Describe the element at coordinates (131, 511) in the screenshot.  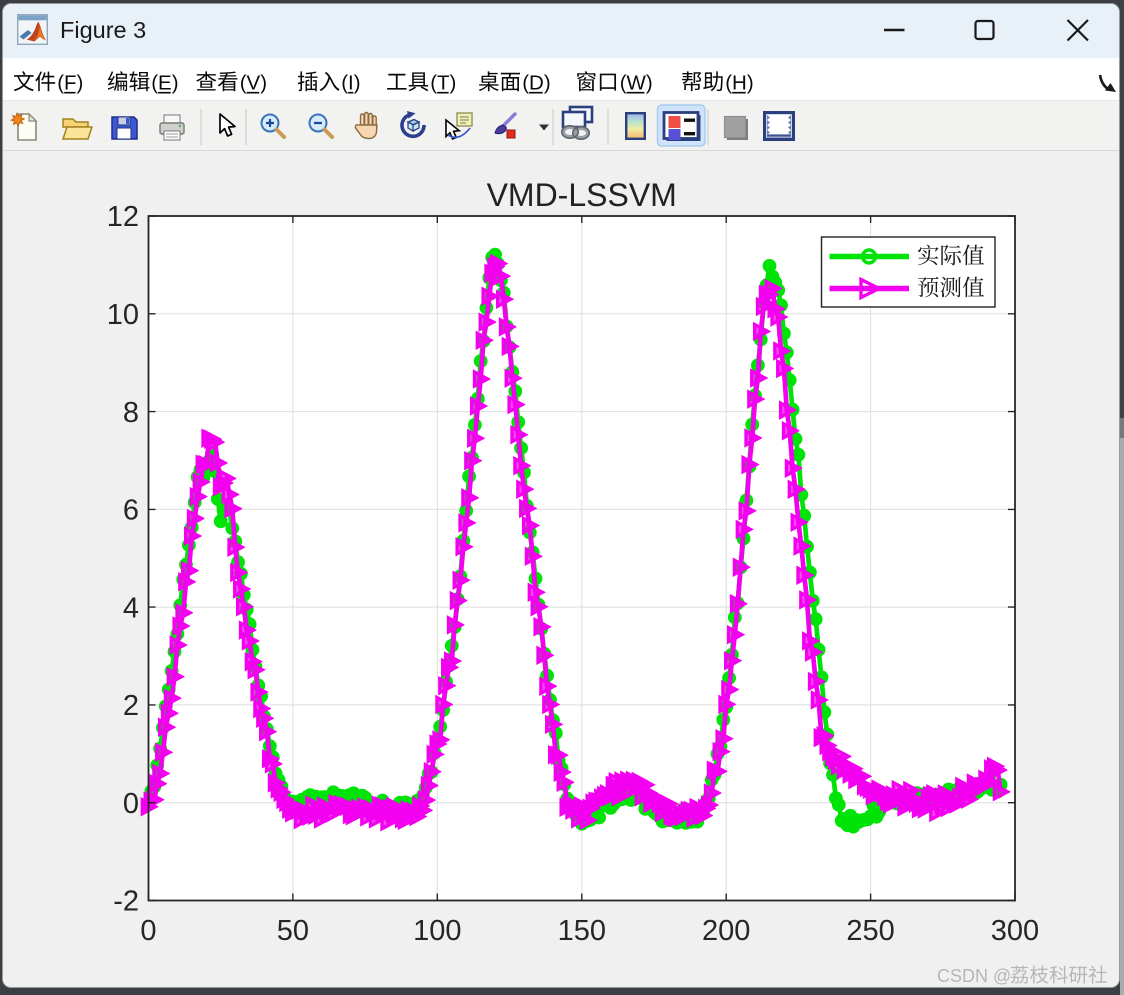
I see `svg-text: 6` at that location.